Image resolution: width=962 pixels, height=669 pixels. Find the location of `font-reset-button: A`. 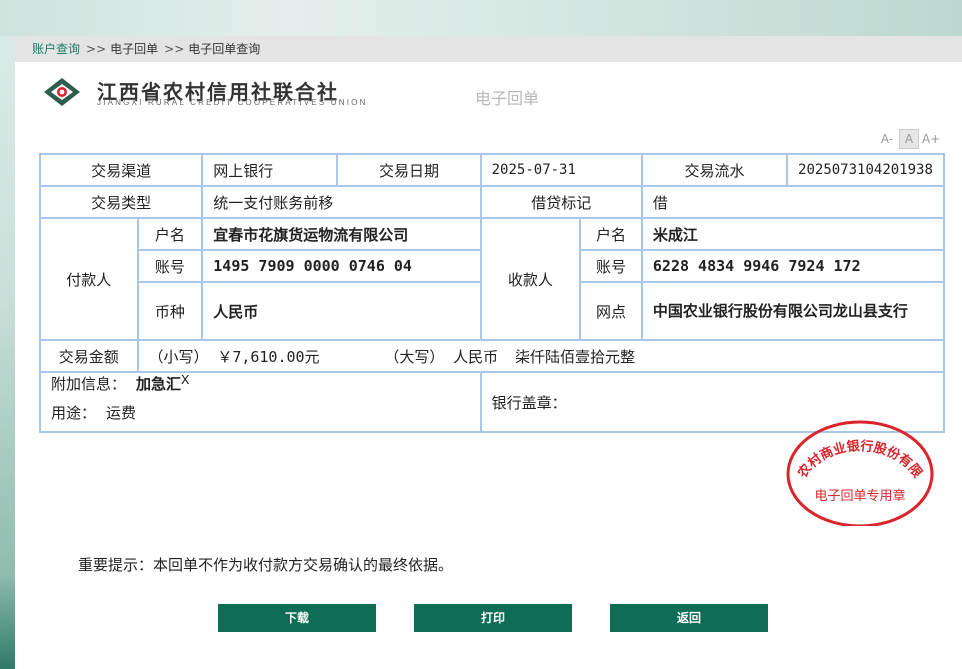

font-reset-button: A is located at coordinates (909, 139).